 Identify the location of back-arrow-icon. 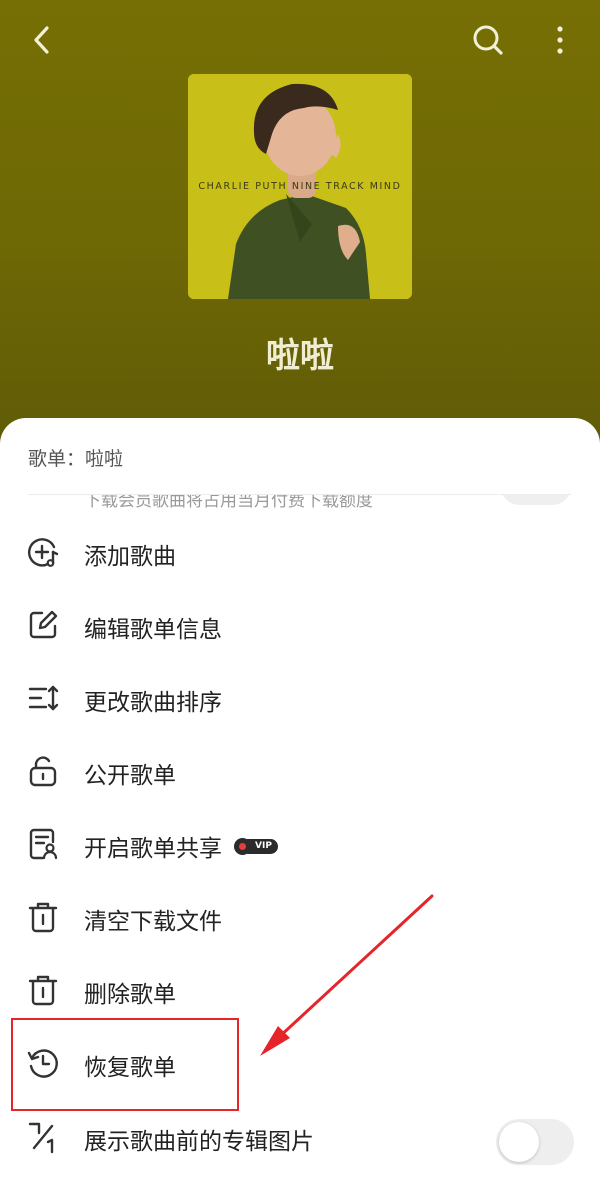
(41, 40).